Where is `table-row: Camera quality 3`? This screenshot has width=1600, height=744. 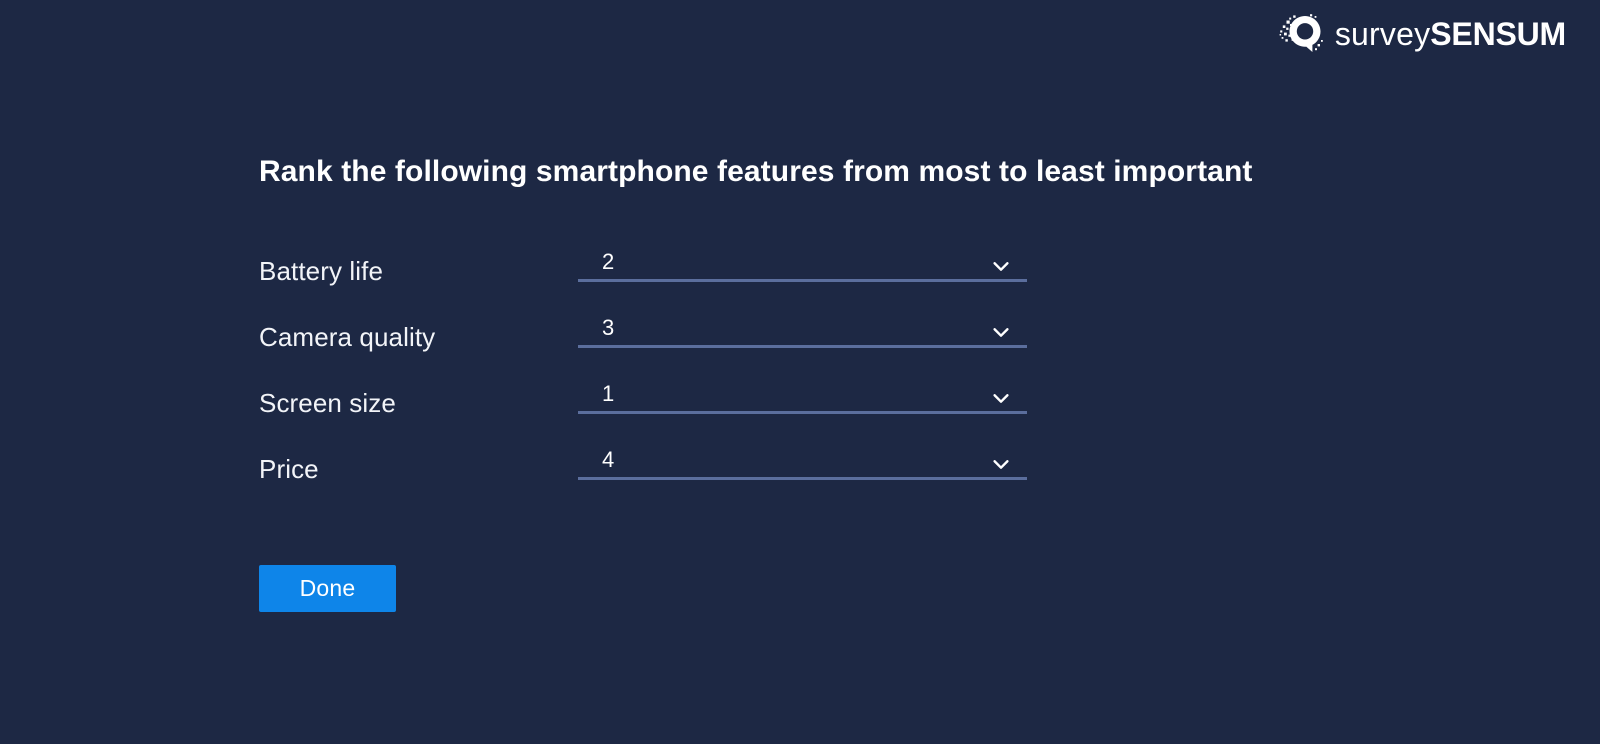
table-row: Camera quality 3 is located at coordinates (899, 337).